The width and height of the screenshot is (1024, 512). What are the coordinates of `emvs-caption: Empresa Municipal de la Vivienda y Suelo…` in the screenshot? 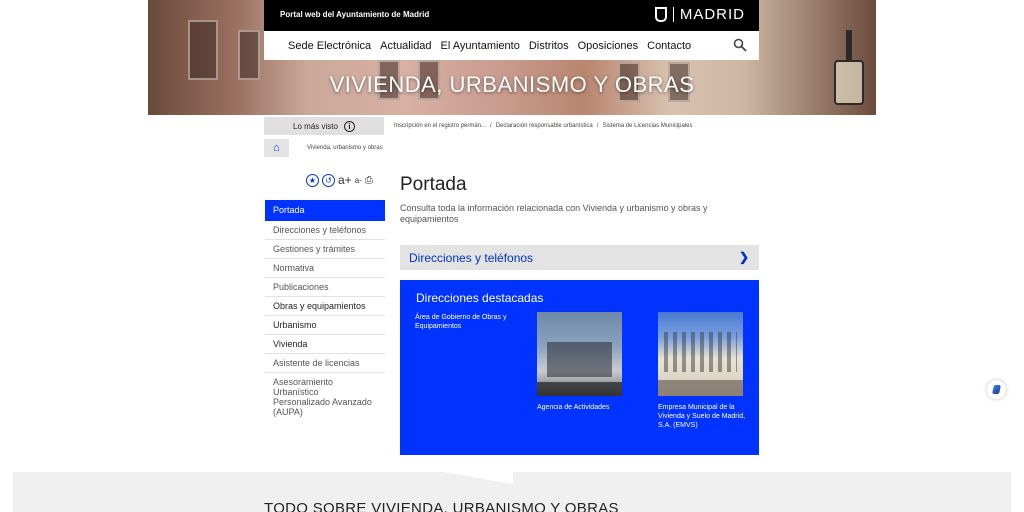 It's located at (703, 416).